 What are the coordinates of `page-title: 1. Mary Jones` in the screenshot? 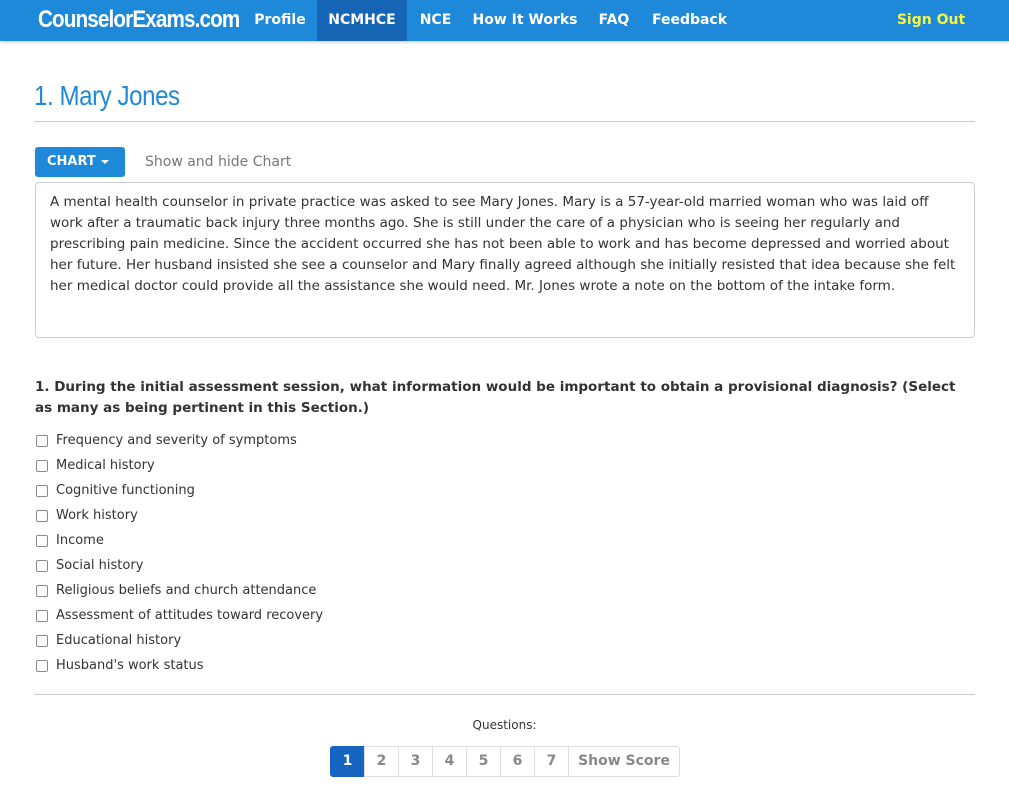 It's located at (107, 95).